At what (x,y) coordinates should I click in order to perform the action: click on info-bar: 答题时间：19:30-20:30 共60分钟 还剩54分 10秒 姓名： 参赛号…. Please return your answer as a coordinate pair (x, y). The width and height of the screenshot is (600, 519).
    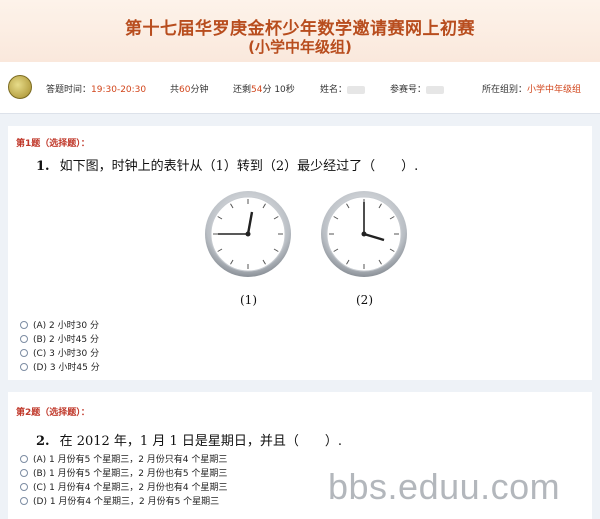
    Looking at the image, I should click on (300, 88).